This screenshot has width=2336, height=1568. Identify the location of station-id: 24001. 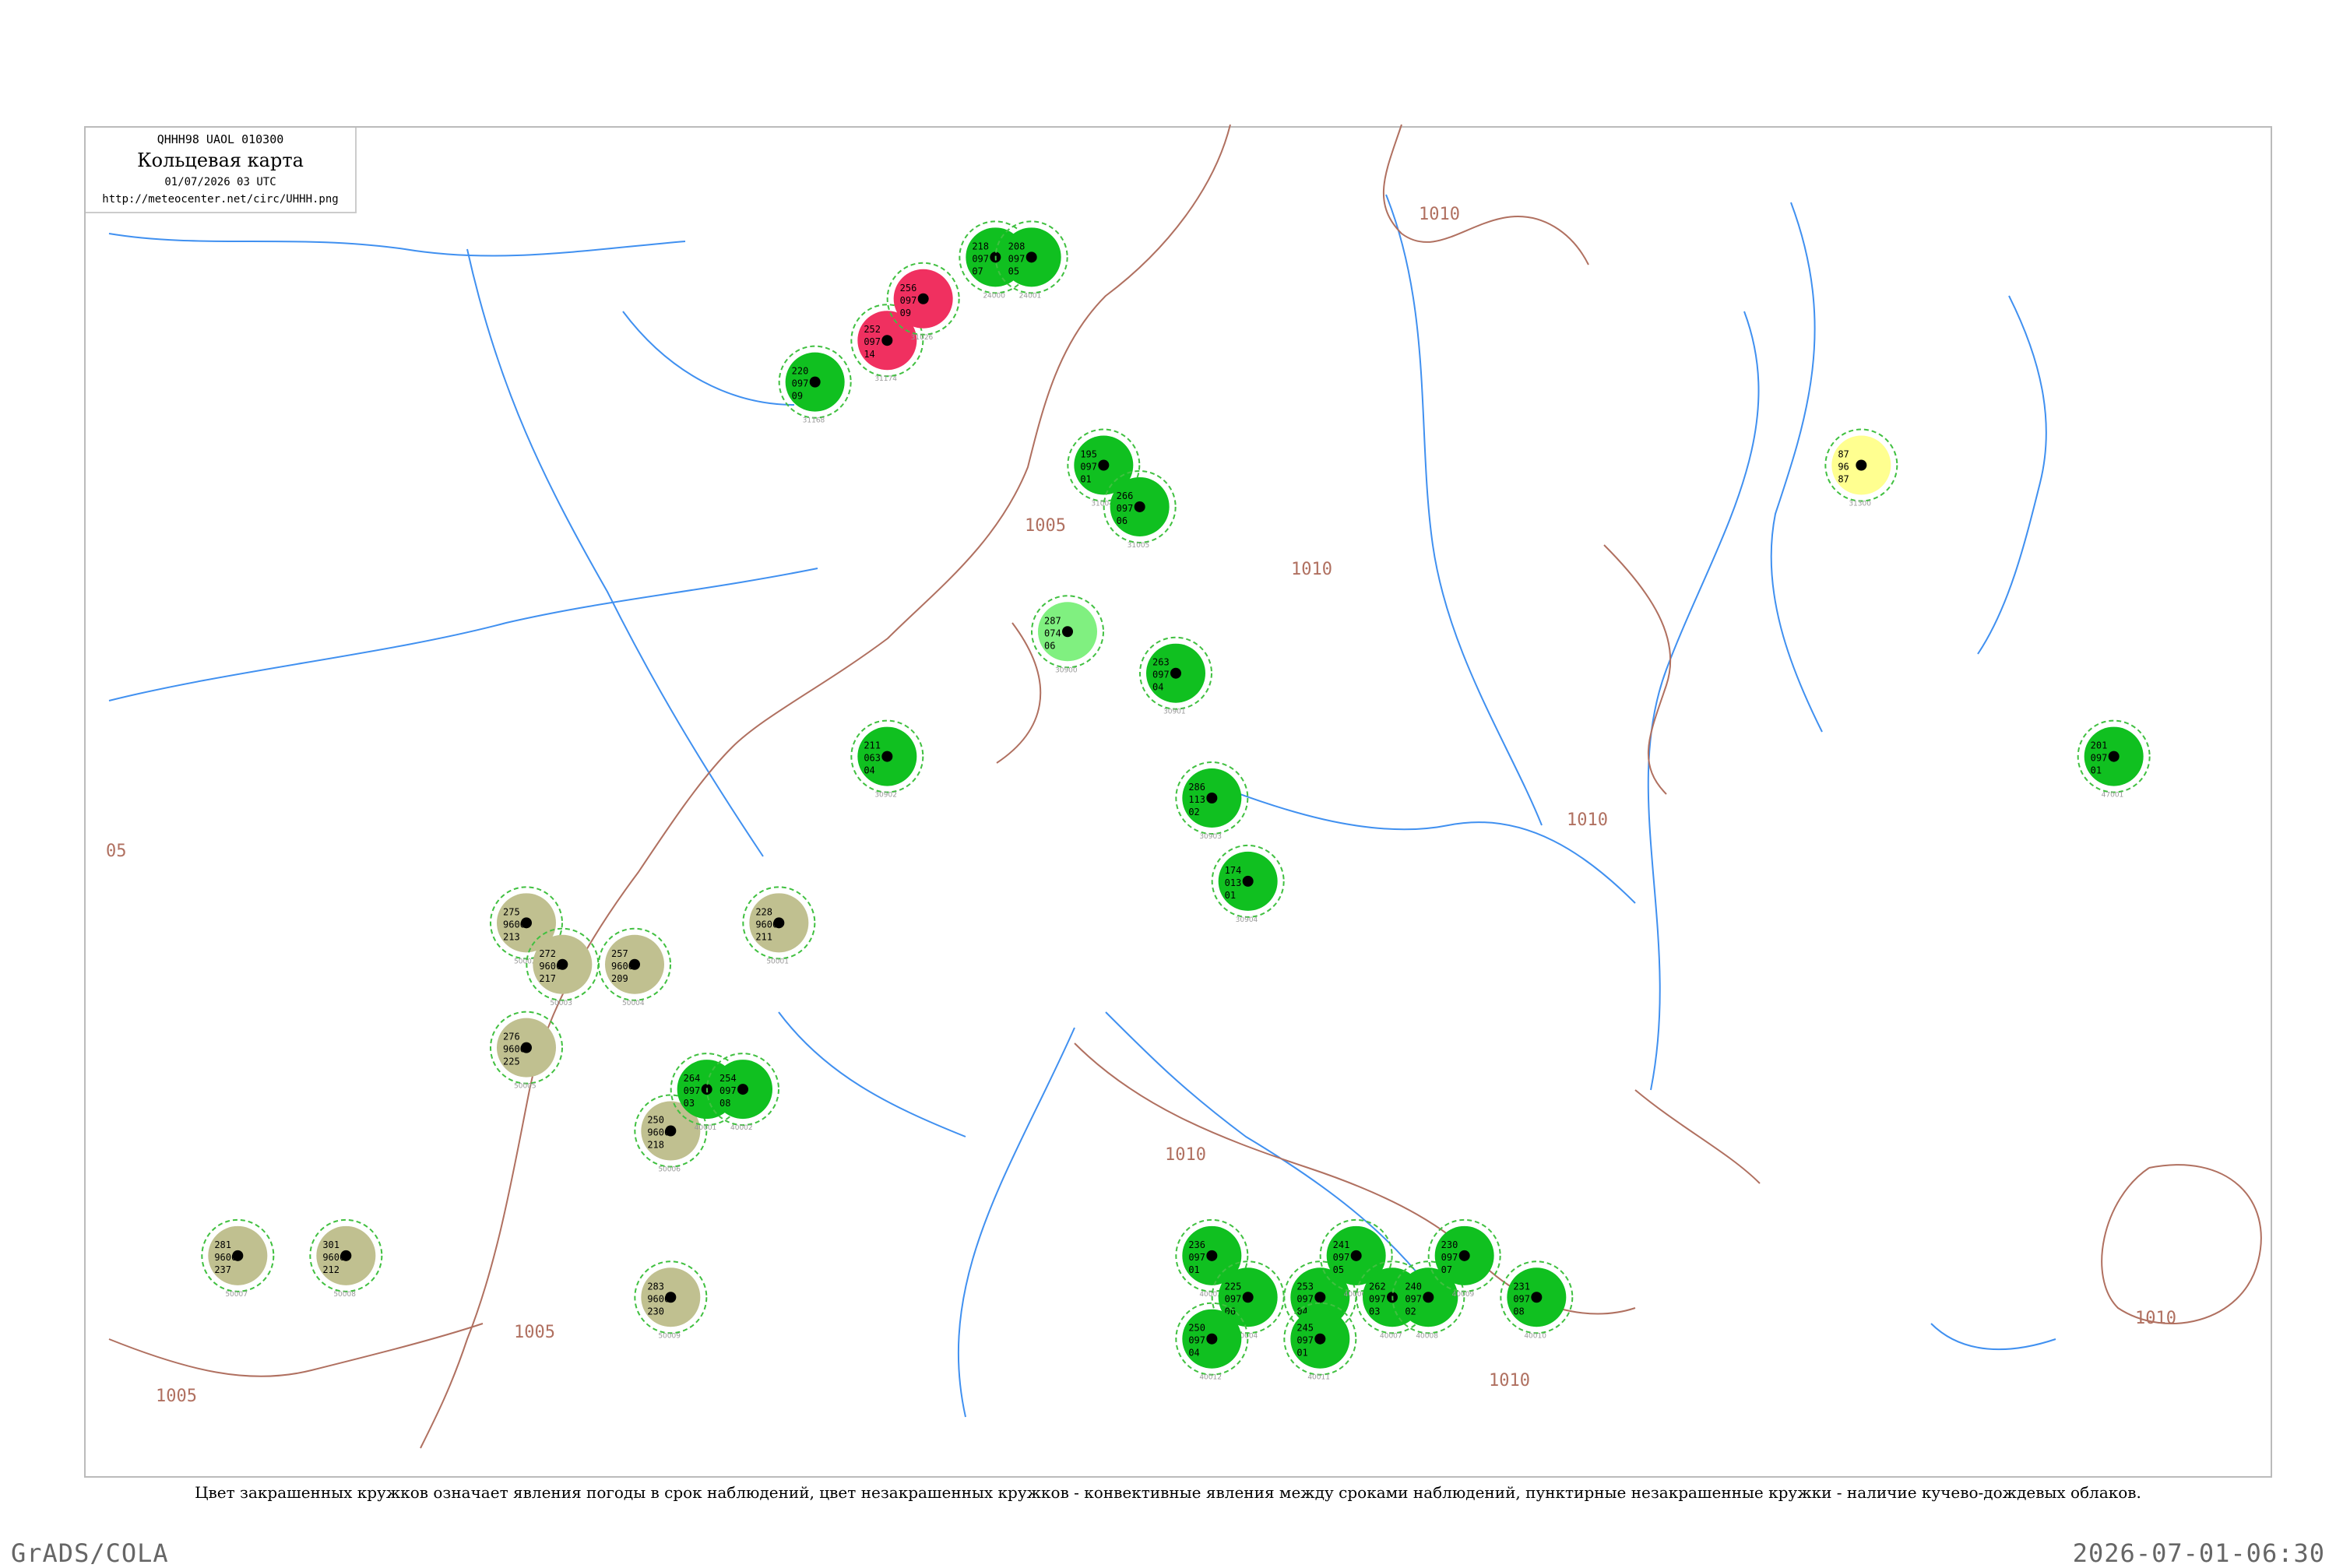
(1030, 296).